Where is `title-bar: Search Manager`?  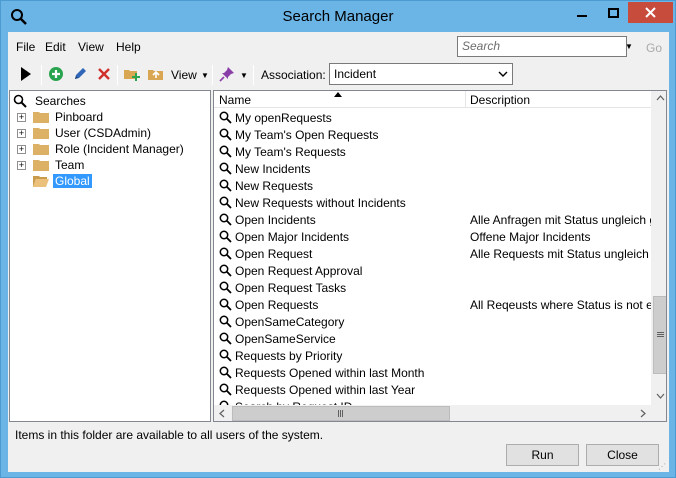
title-bar: Search Manager is located at coordinates (338, 16).